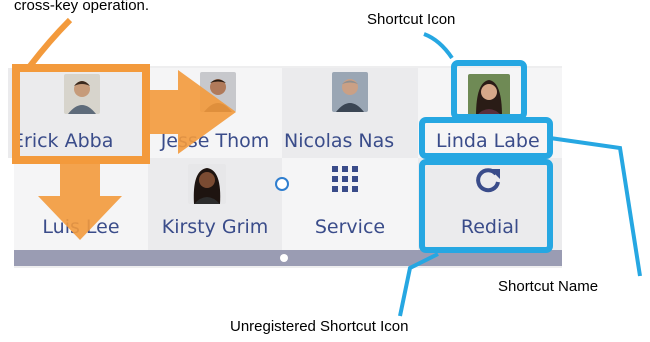  Describe the element at coordinates (50, 42) in the screenshot. I see `orange-pointer-line` at that location.